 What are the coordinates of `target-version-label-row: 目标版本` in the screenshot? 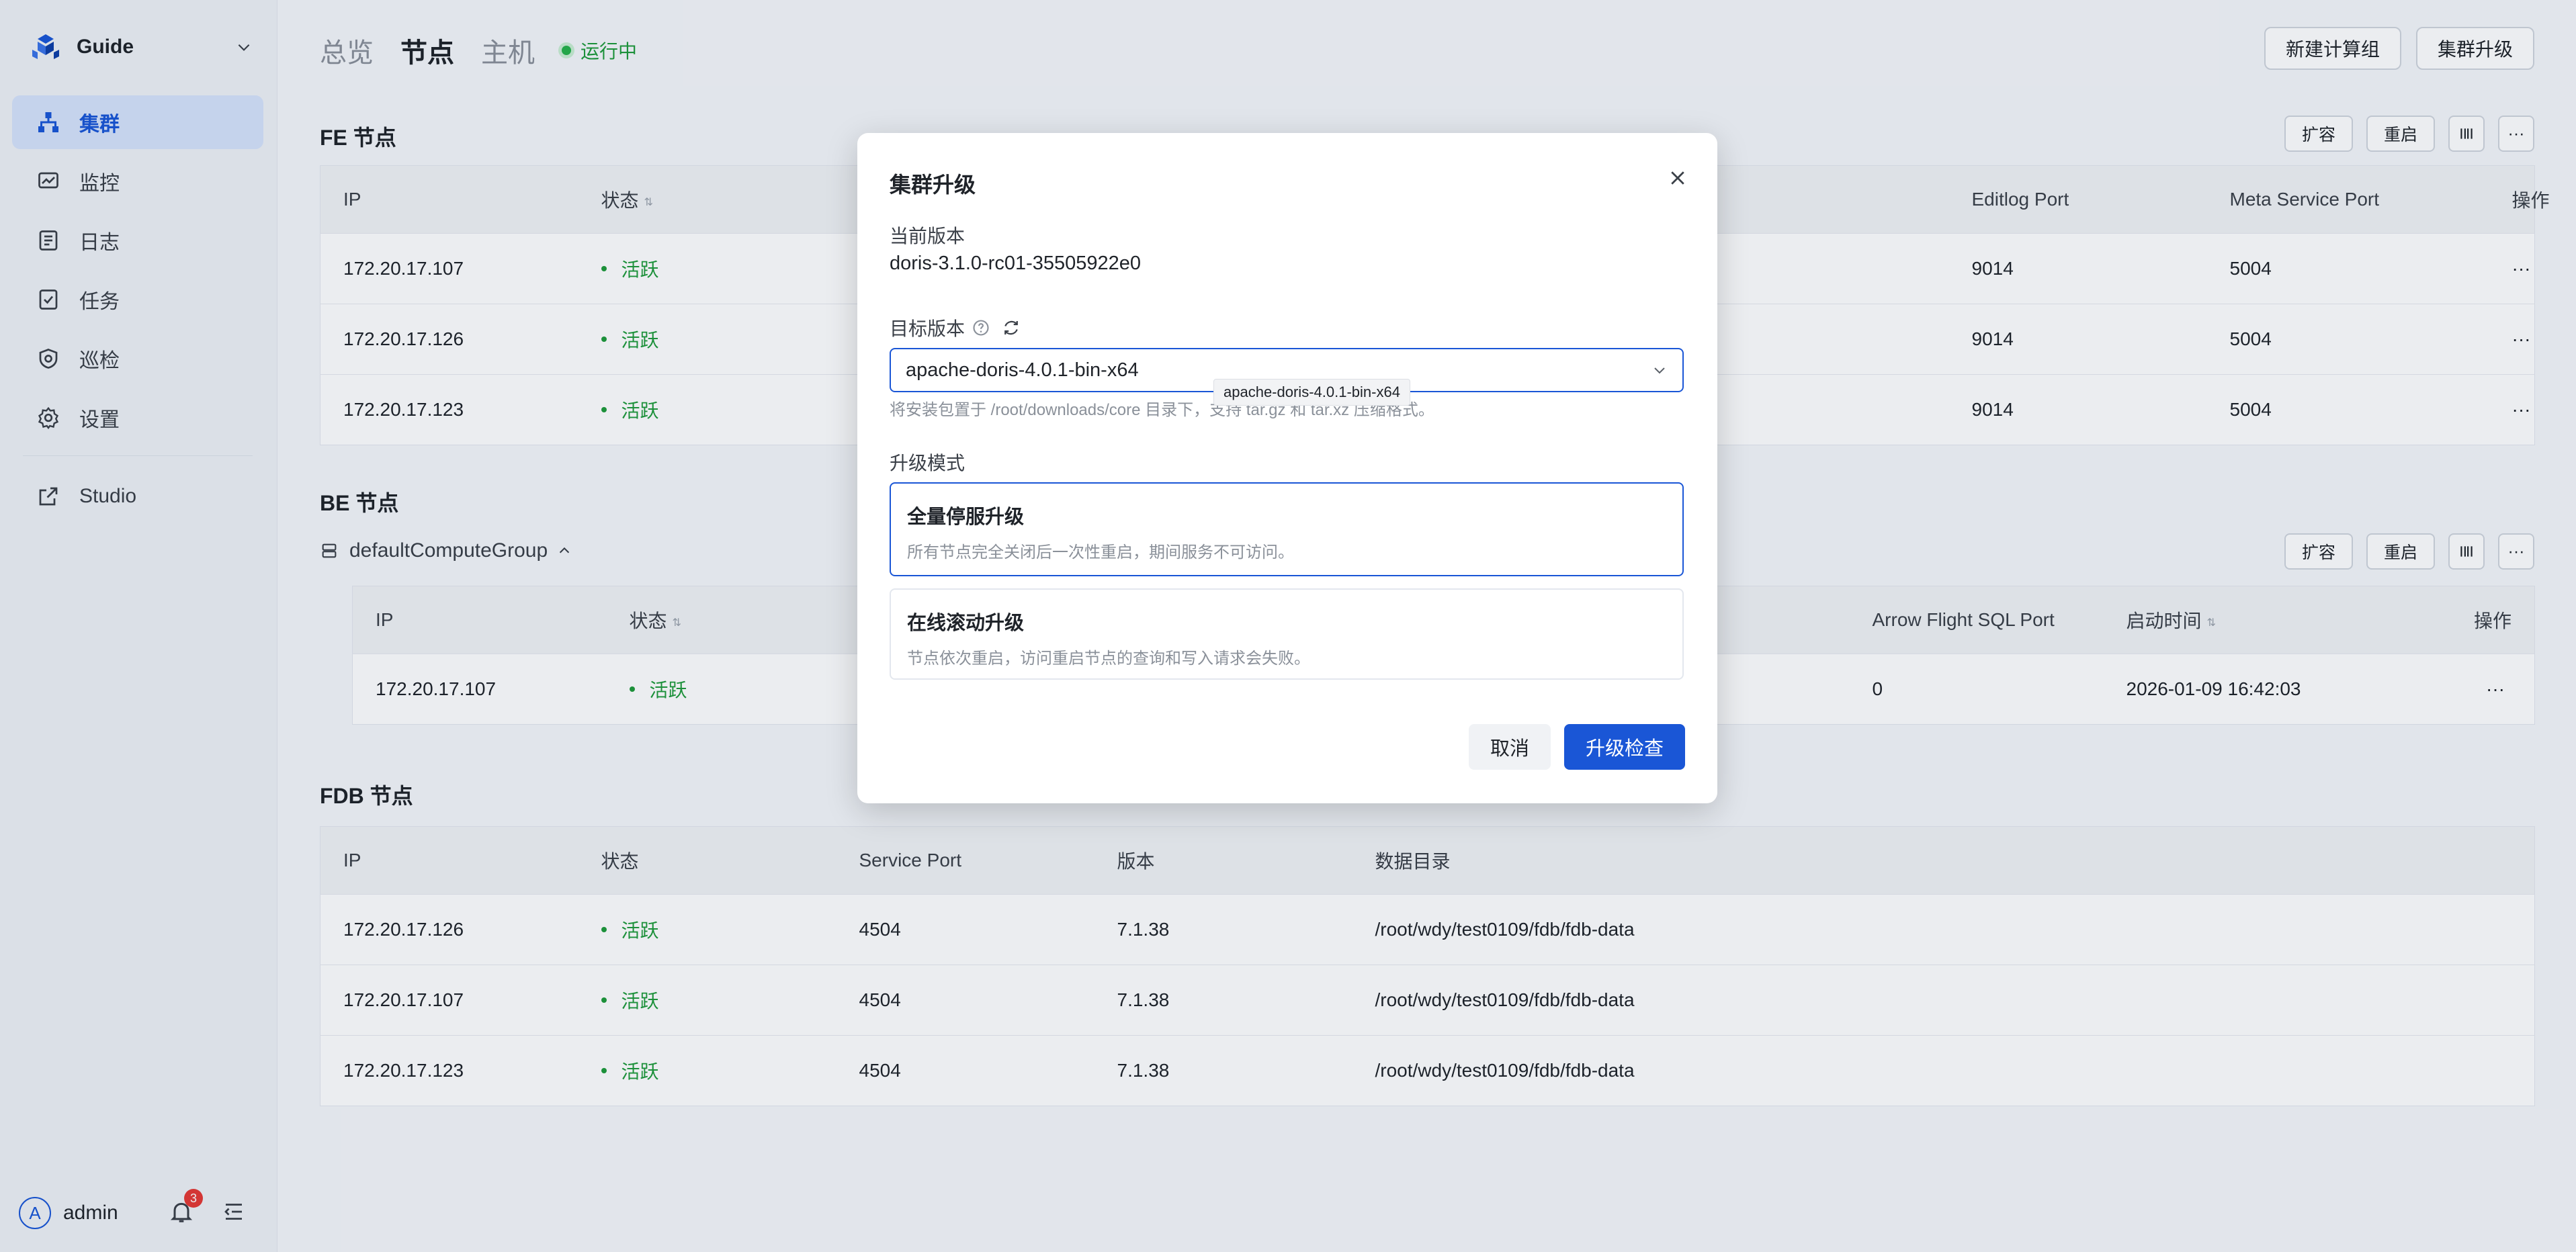 It's located at (955, 327).